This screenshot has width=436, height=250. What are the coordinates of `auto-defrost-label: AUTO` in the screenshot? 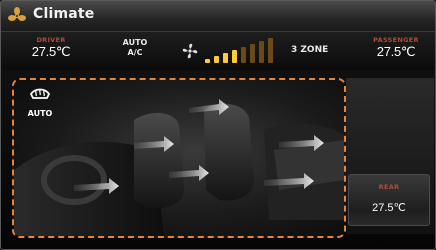 It's located at (40, 113).